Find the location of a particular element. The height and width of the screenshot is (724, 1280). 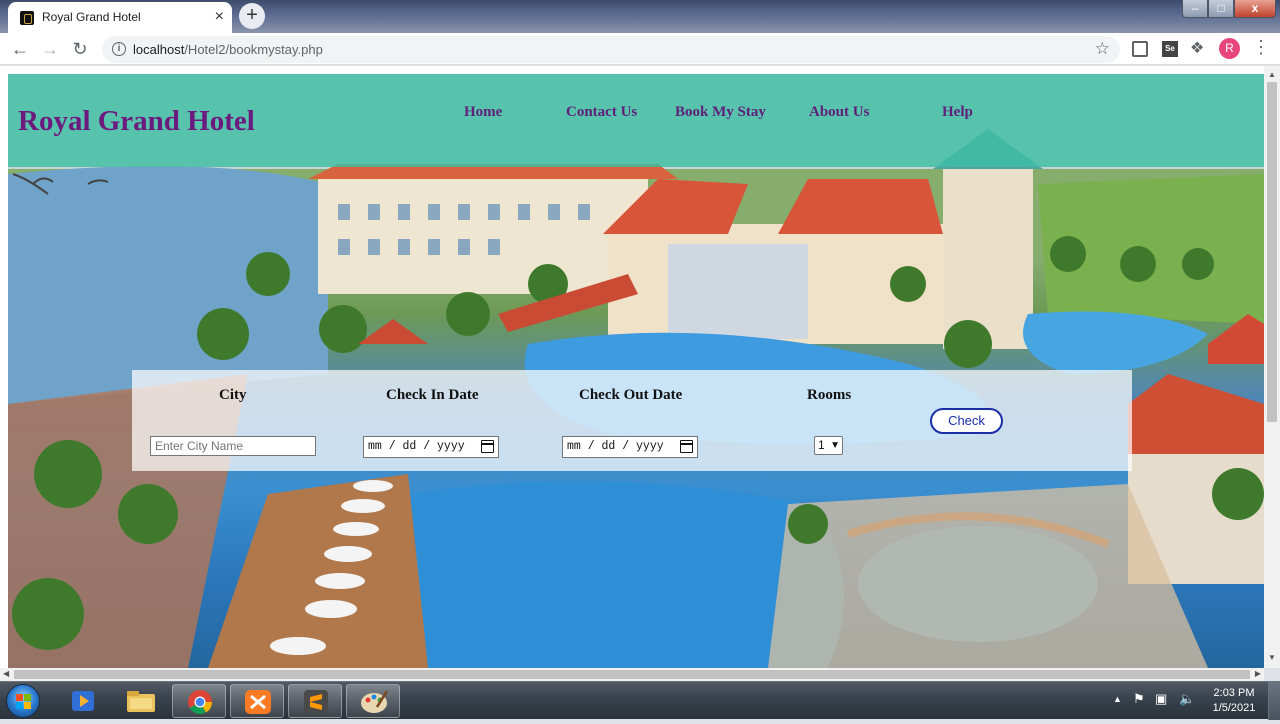

address-bar: i localhost/Hotel2/bookmystay.php ☆ is located at coordinates (611, 49).